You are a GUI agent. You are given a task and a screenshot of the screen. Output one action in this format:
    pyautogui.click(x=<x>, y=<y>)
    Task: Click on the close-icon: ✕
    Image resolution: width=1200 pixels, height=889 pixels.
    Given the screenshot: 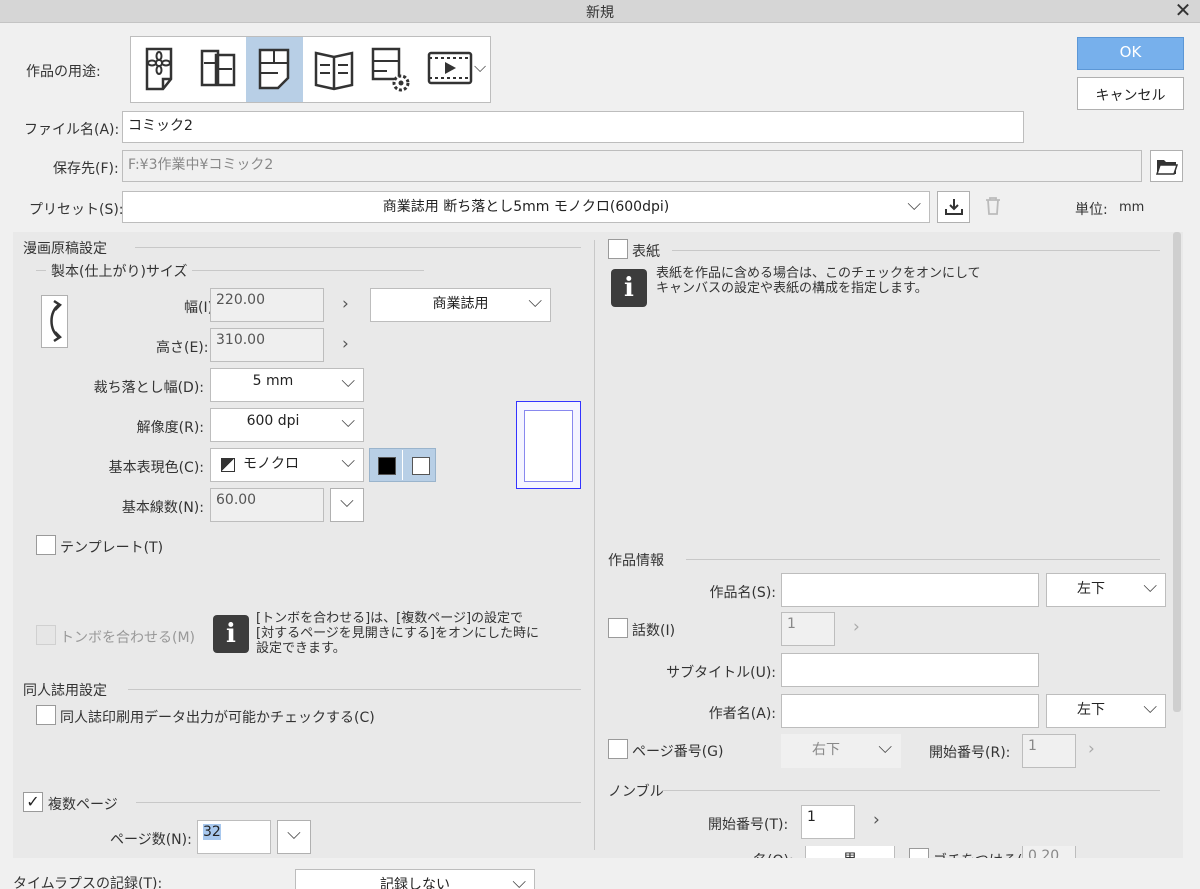 What is the action you would take?
    pyautogui.click(x=1183, y=11)
    